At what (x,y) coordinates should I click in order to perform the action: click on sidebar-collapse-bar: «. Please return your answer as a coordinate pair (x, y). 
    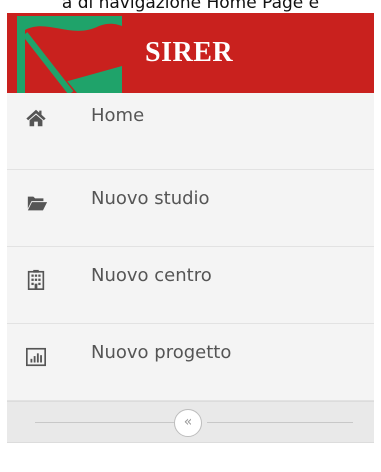
    Looking at the image, I should click on (190, 422).